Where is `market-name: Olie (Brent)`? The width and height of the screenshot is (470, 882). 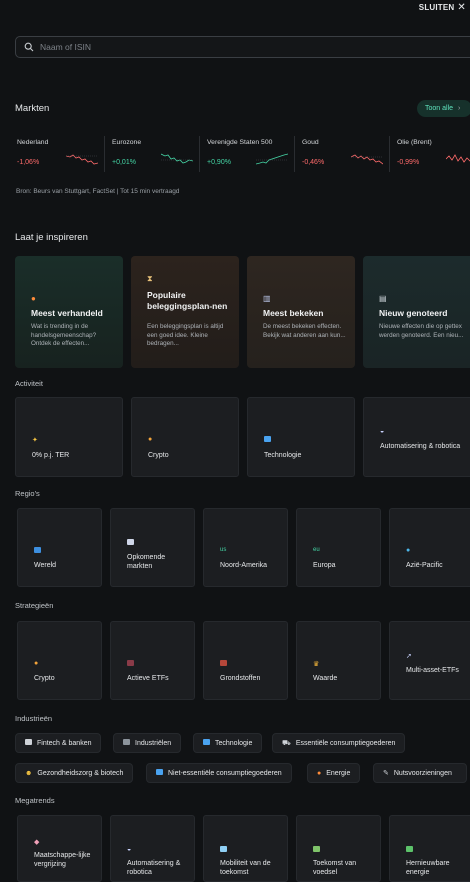
market-name: Olie (Brent) is located at coordinates (414, 142).